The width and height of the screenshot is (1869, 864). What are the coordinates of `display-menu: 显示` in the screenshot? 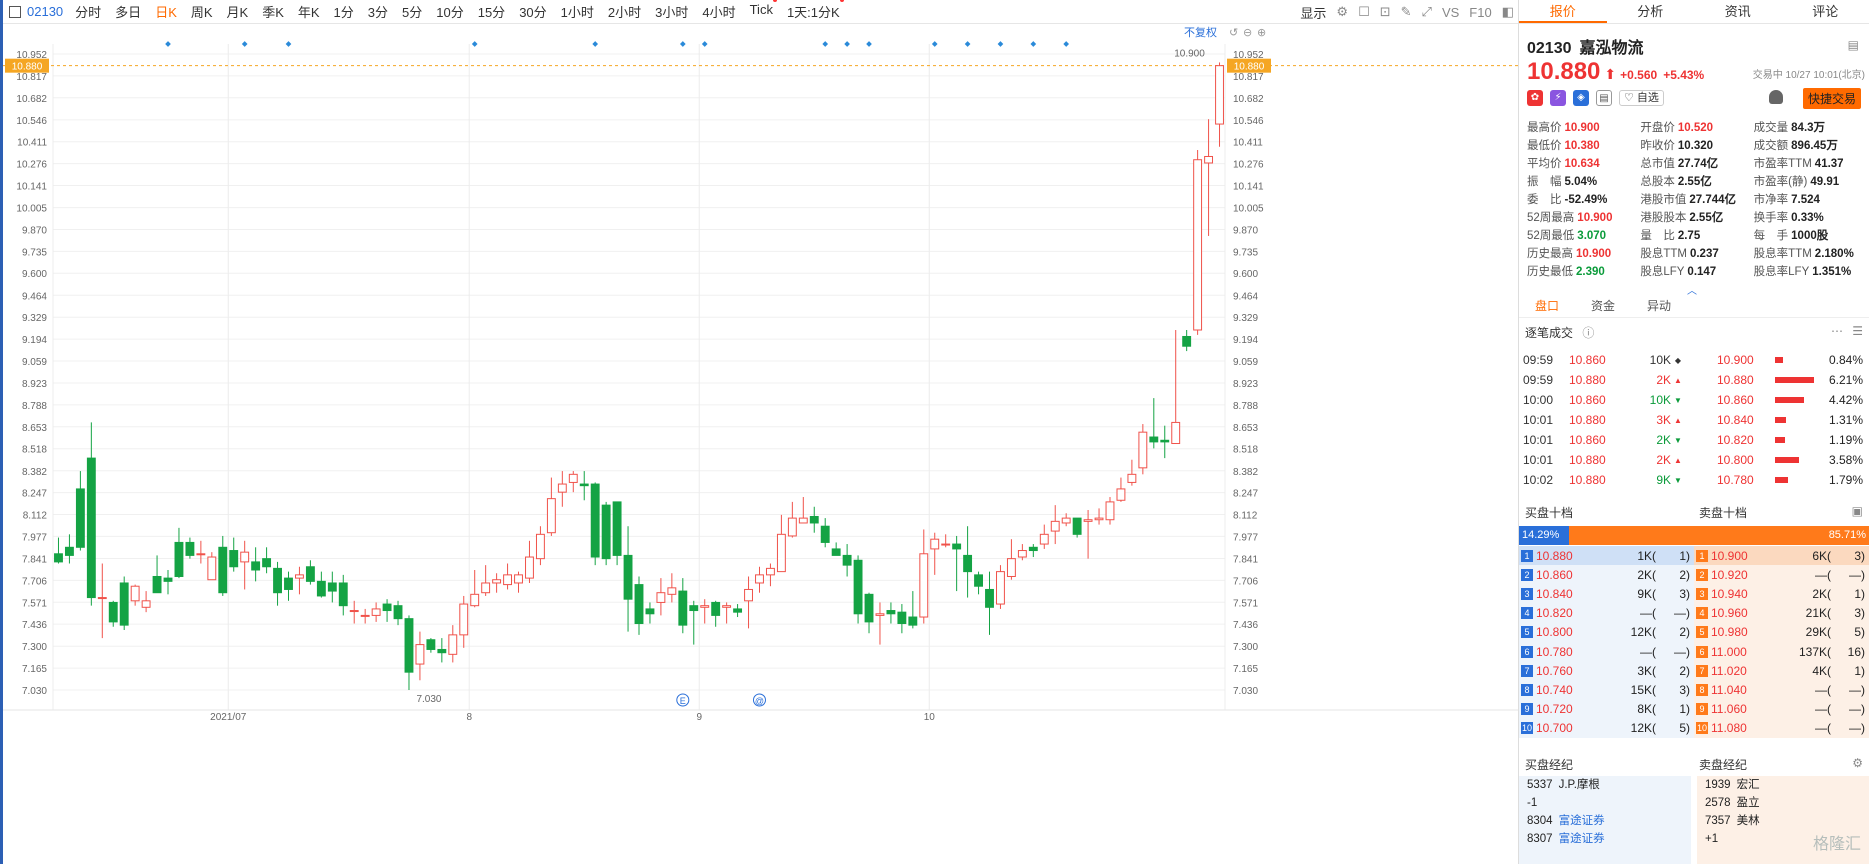 It's located at (1313, 12).